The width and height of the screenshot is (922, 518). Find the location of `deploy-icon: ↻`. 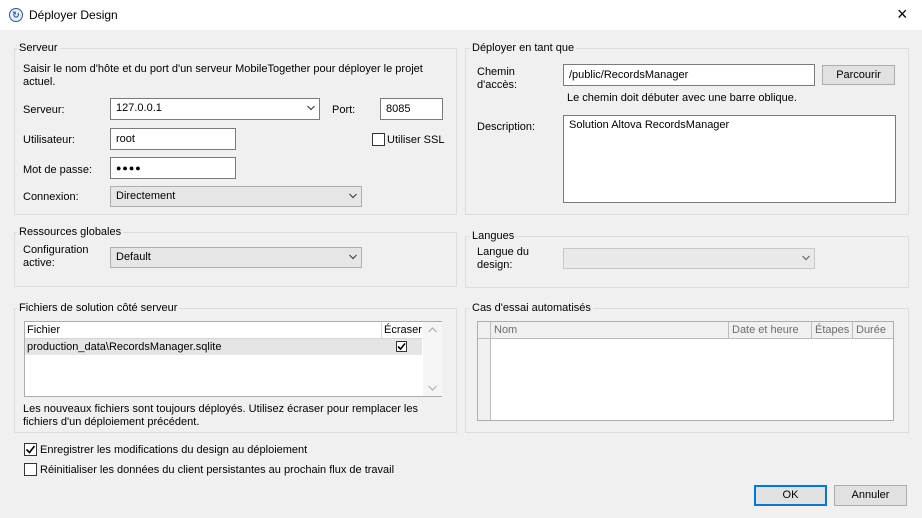

deploy-icon: ↻ is located at coordinates (16, 15).